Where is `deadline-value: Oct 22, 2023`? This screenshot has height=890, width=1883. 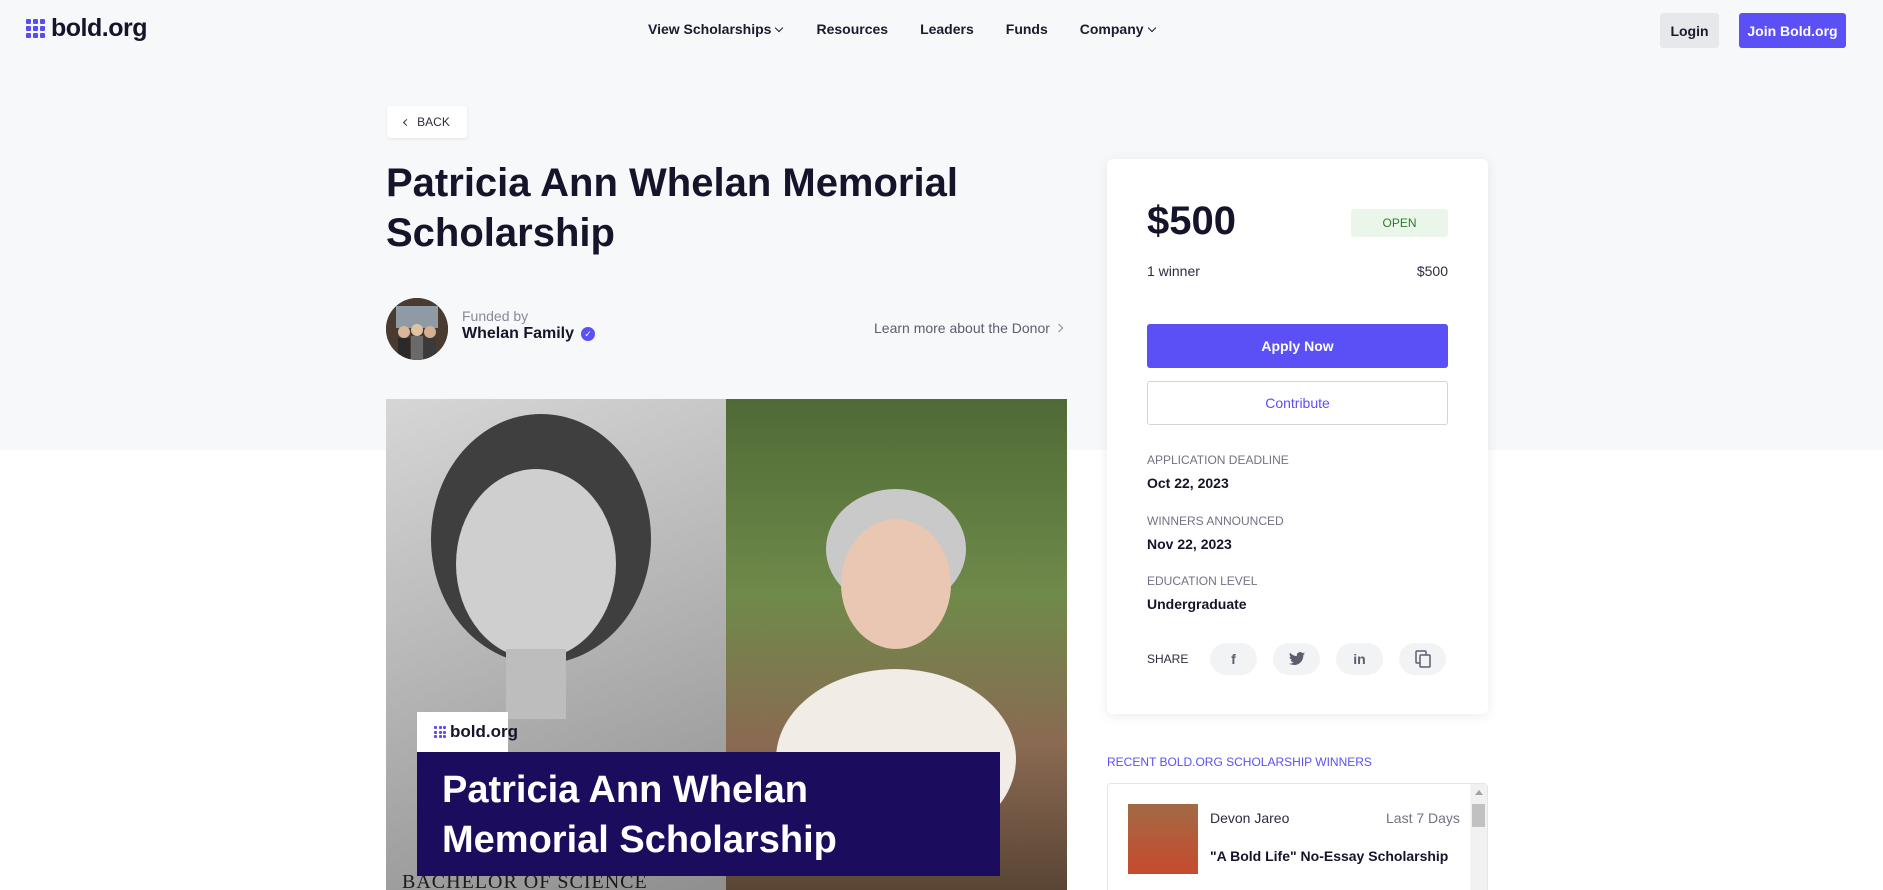
deadline-value: Oct 22, 2023 is located at coordinates (1188, 483).